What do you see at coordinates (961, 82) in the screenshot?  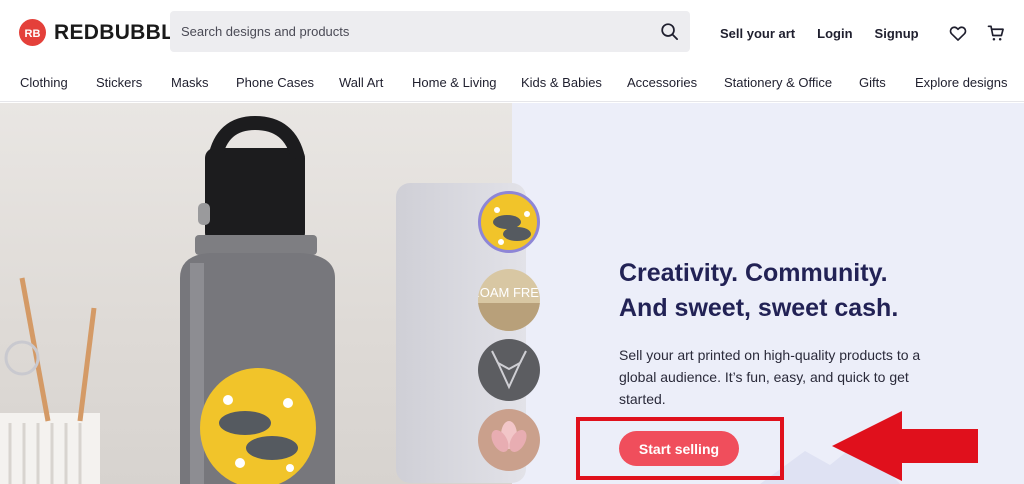 I see `nav-item-explore-designs: Explore designs` at bounding box center [961, 82].